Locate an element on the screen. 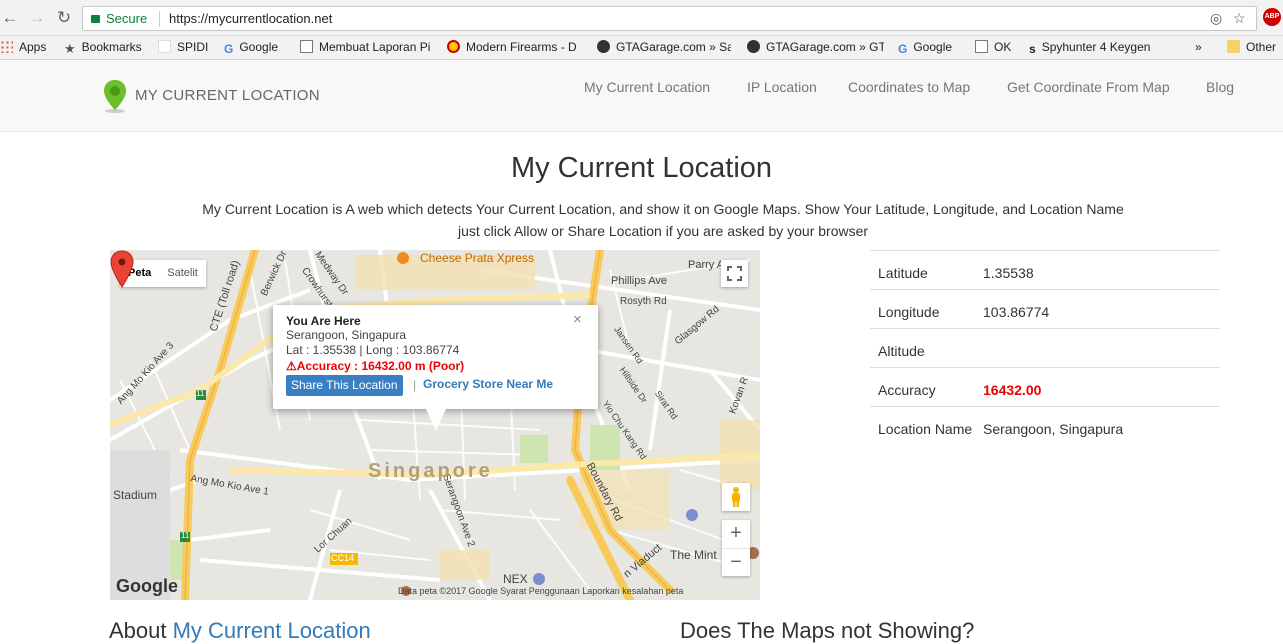  nav-blog: Blog is located at coordinates (1220, 87).